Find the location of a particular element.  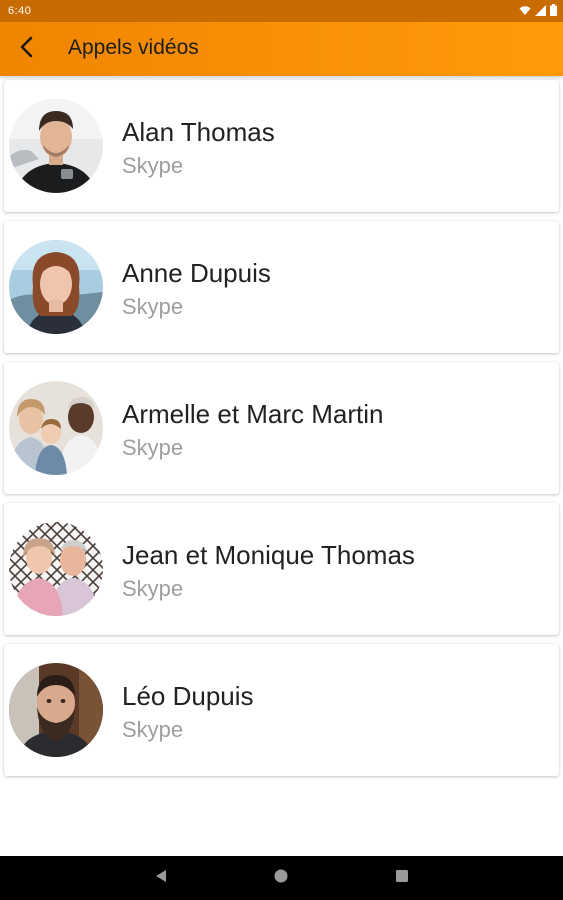

nav-home-button is located at coordinates (281, 878).